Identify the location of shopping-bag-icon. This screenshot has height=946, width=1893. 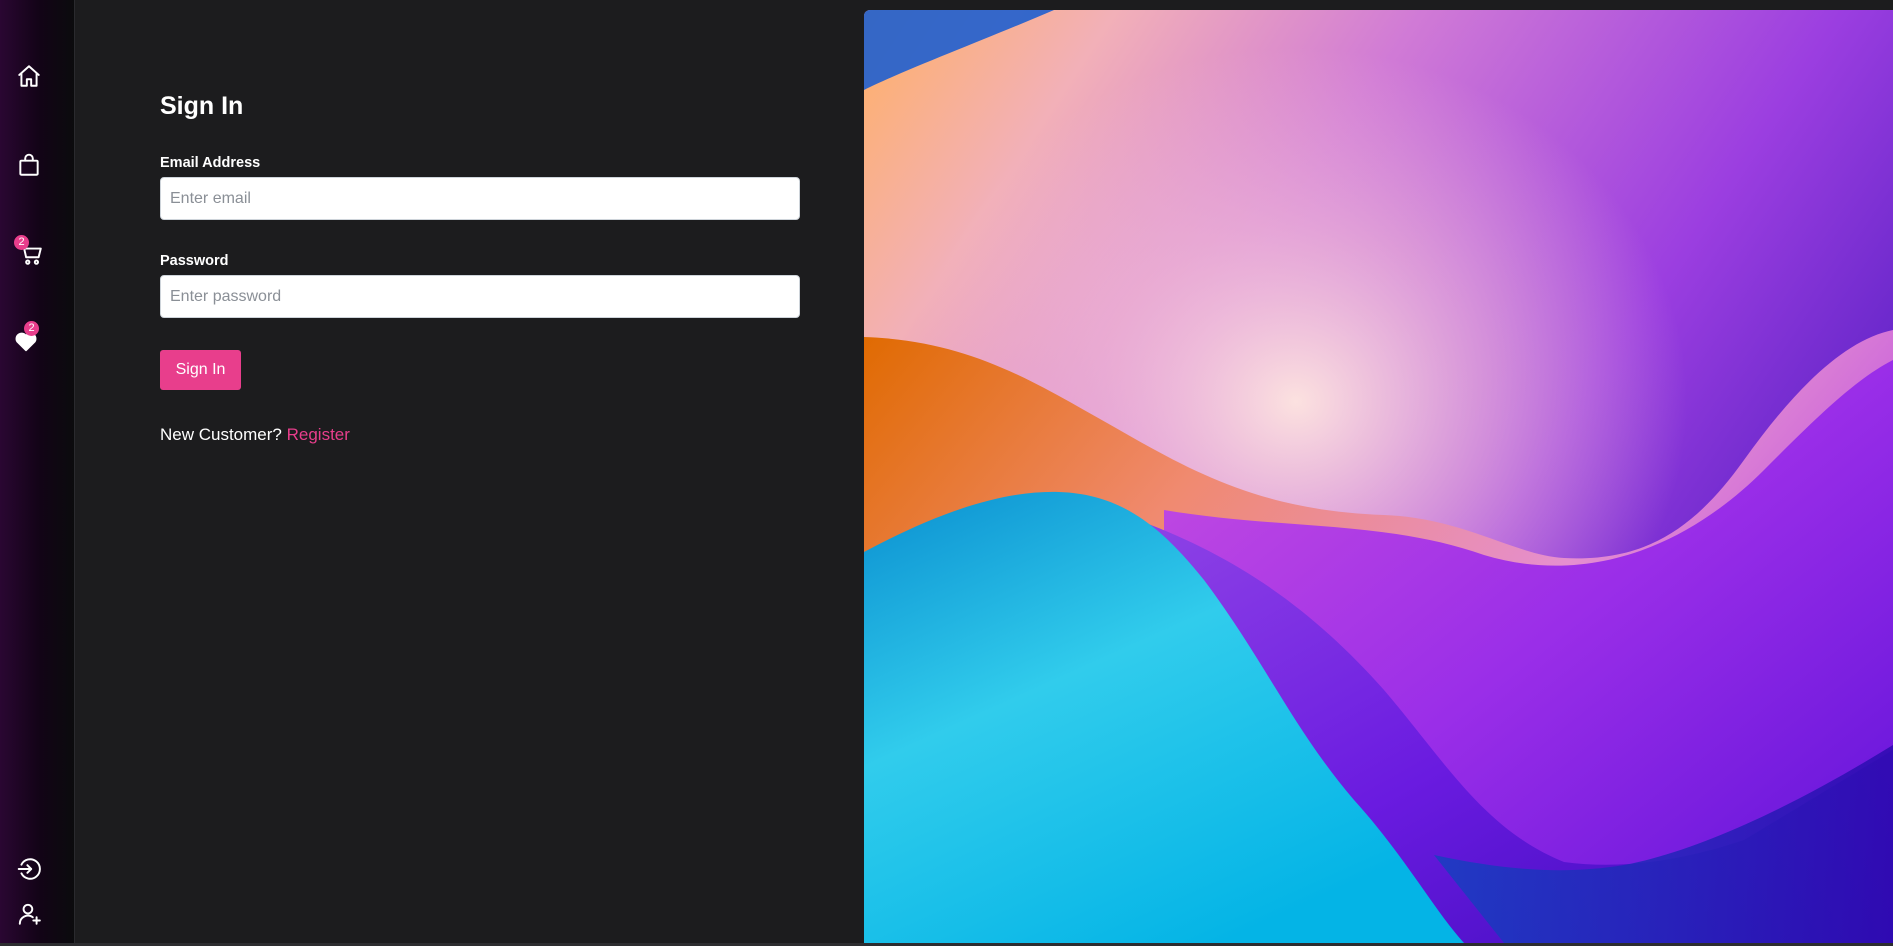
(29, 164).